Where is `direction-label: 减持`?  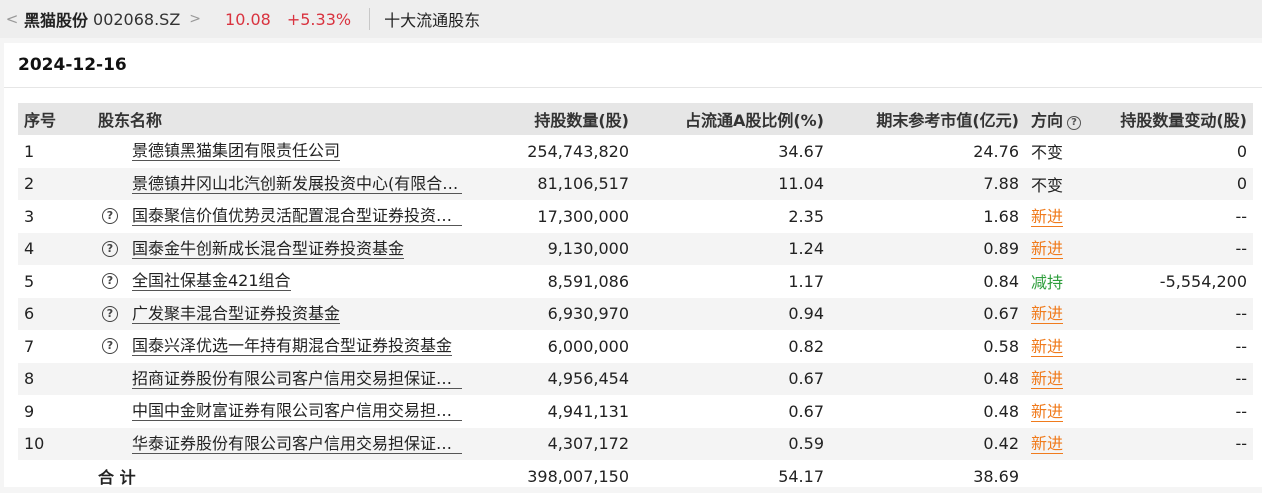 direction-label: 减持 is located at coordinates (1047, 283).